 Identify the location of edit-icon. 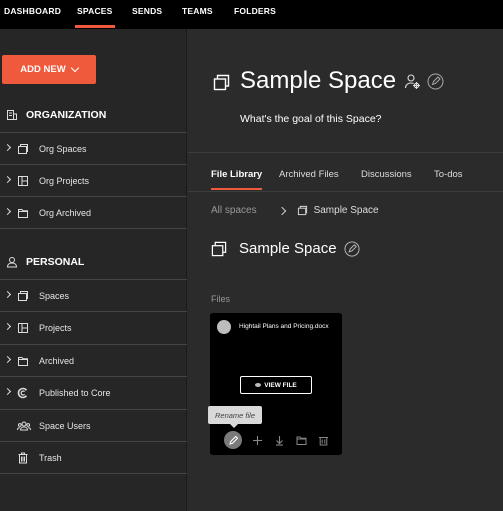
(352, 248).